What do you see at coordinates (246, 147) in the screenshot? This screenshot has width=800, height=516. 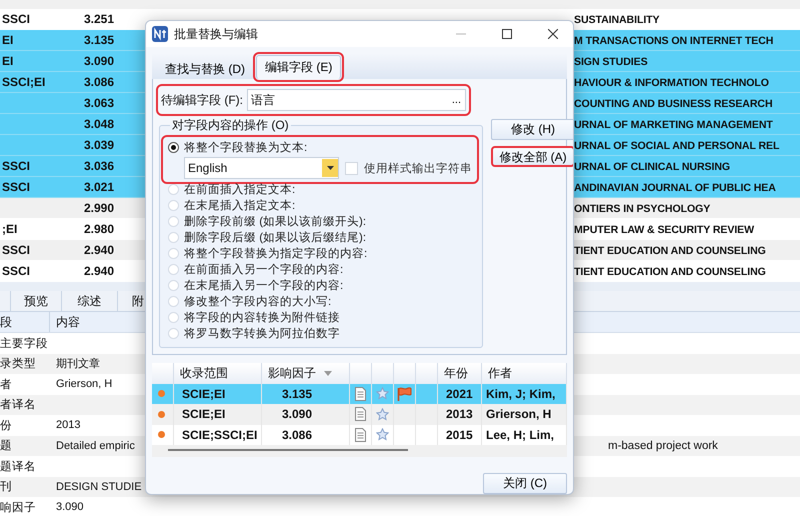 I see `option-label: 将整个字段替换为文本:` at bounding box center [246, 147].